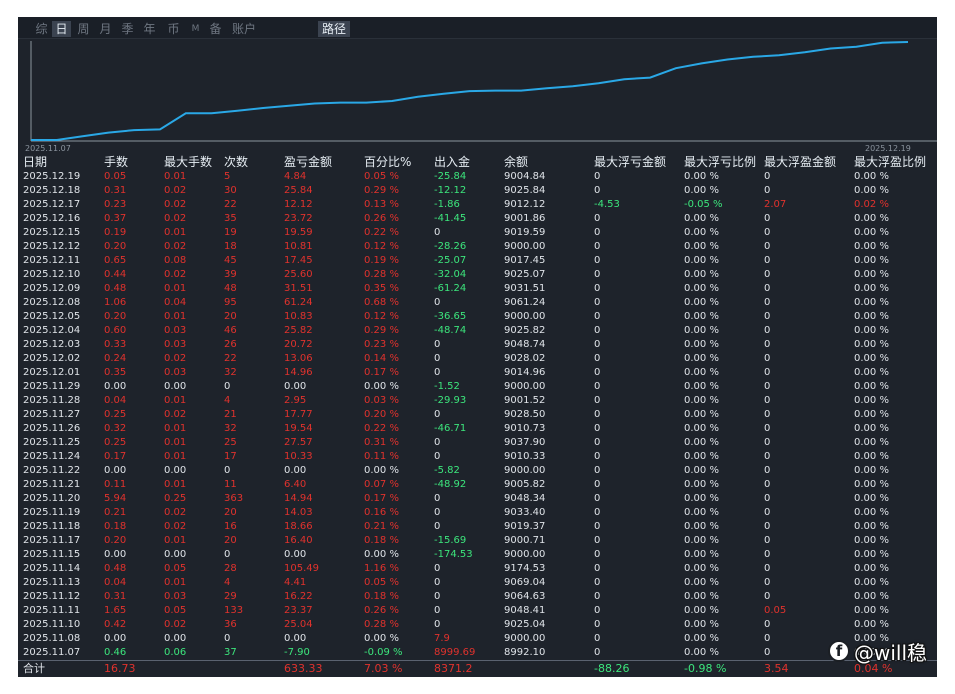  Describe the element at coordinates (115, 386) in the screenshot. I see `cell-手数: 0.00` at that location.